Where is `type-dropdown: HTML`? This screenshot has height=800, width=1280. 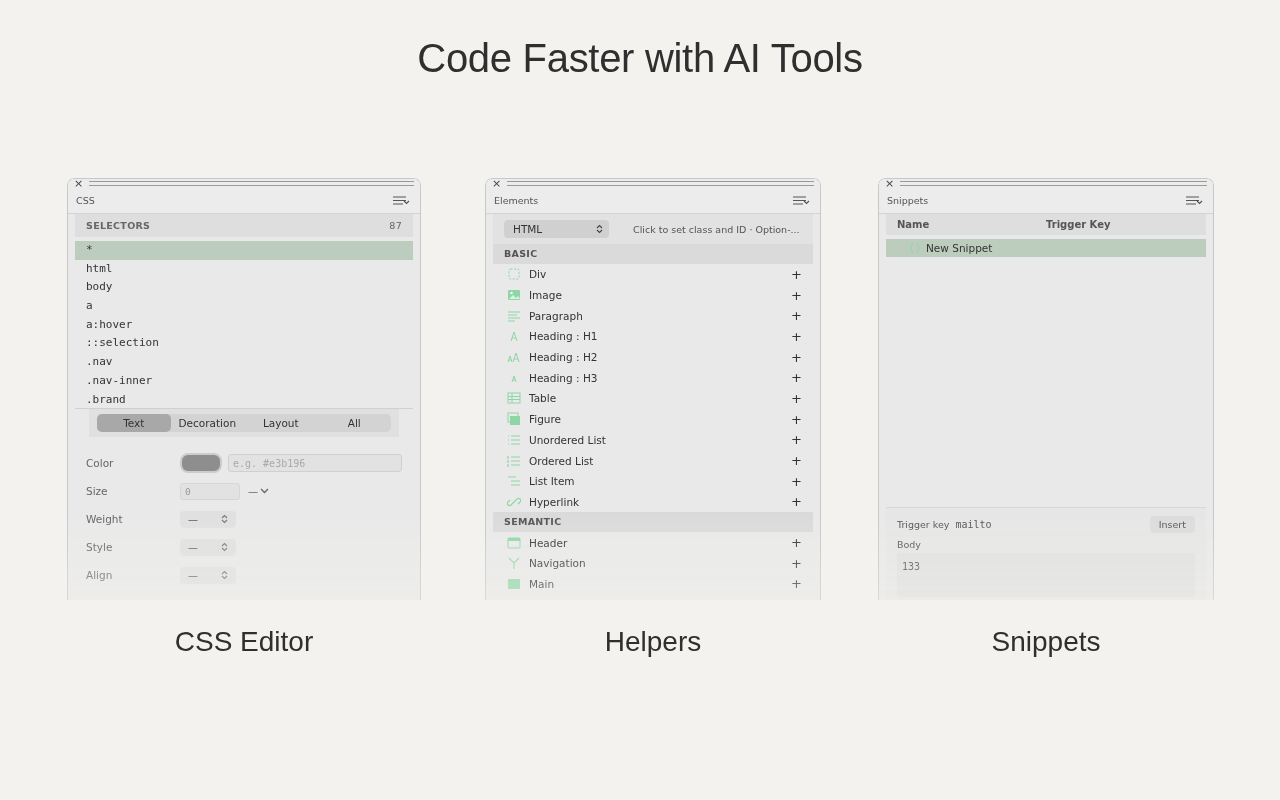
type-dropdown: HTML is located at coordinates (556, 229).